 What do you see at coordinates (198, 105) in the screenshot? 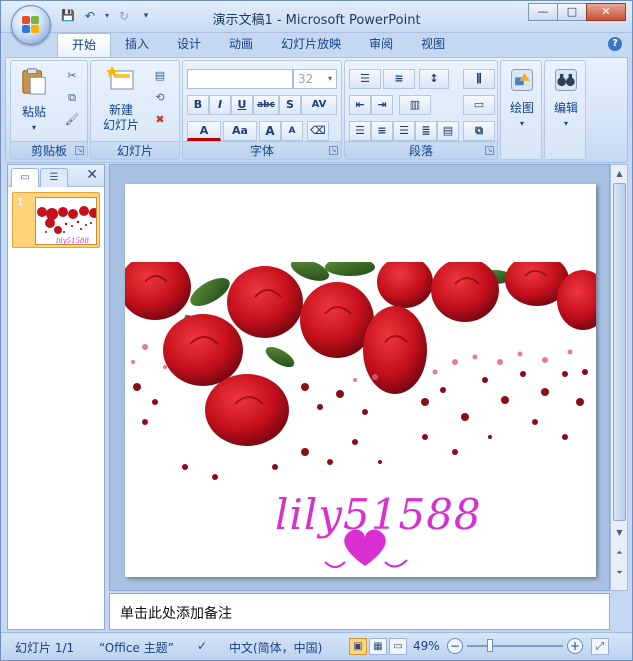
I see `bold-button: B` at bounding box center [198, 105].